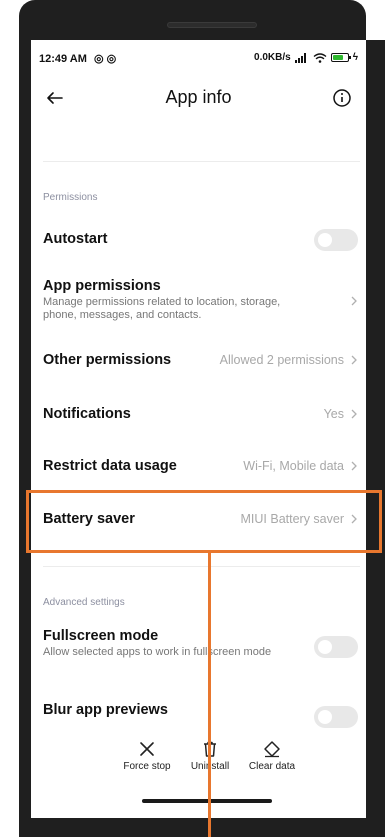  I want to click on force-stop-label: Force stop, so click(147, 766).